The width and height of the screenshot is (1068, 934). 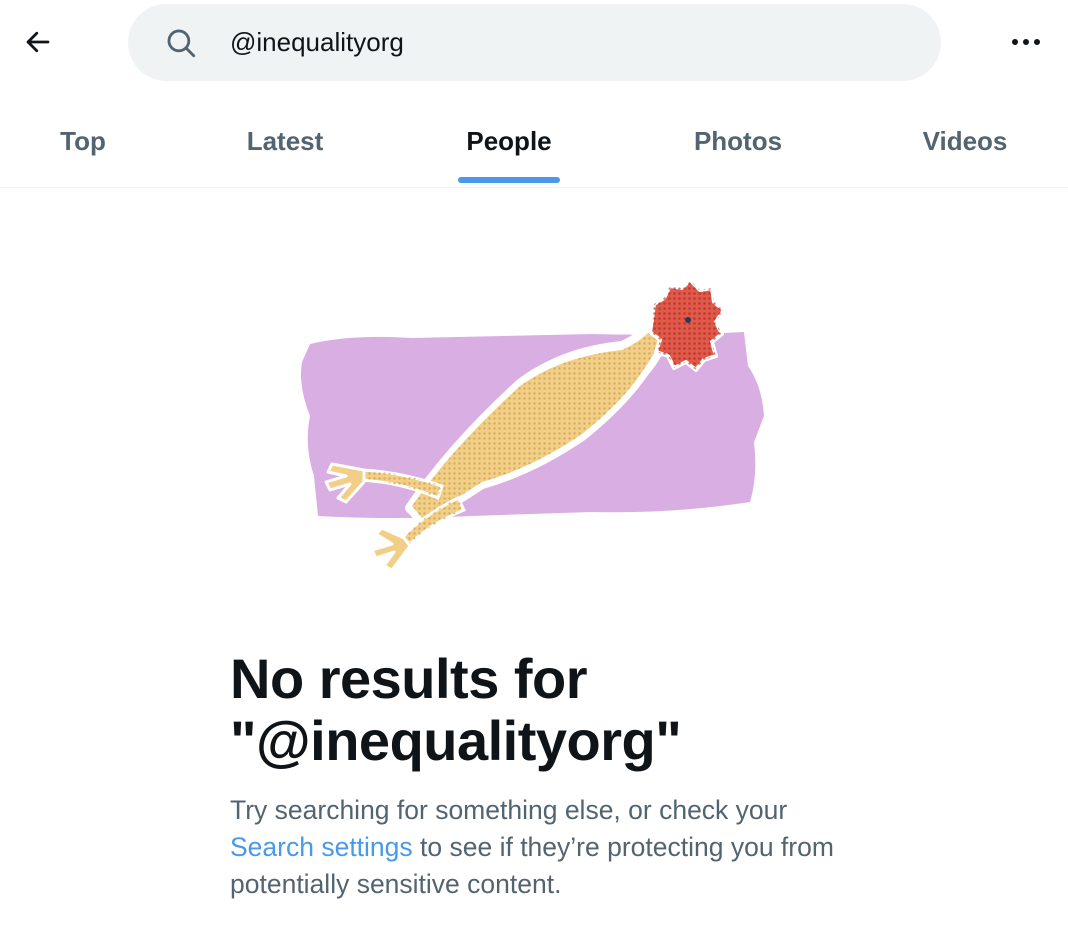 I want to click on active-tab-indicator, so click(x=509, y=180).